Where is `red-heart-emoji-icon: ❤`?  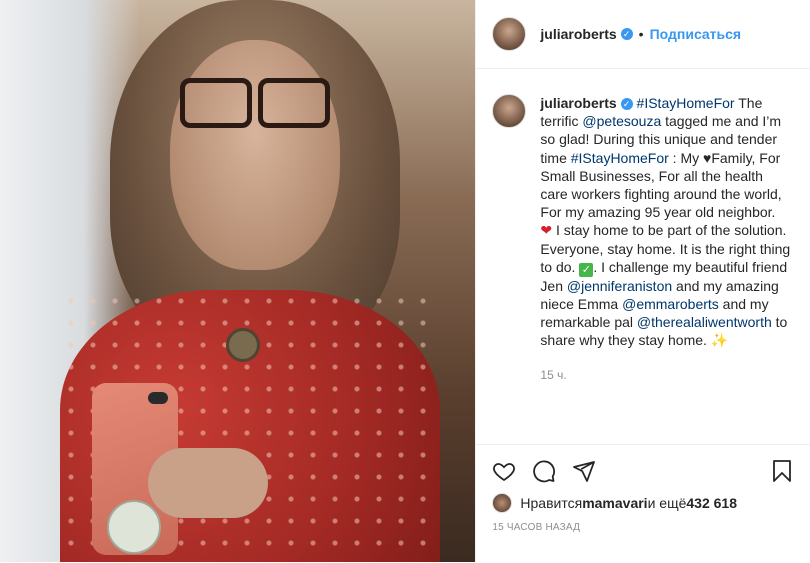
red-heart-emoji-icon: ❤ is located at coordinates (546, 230).